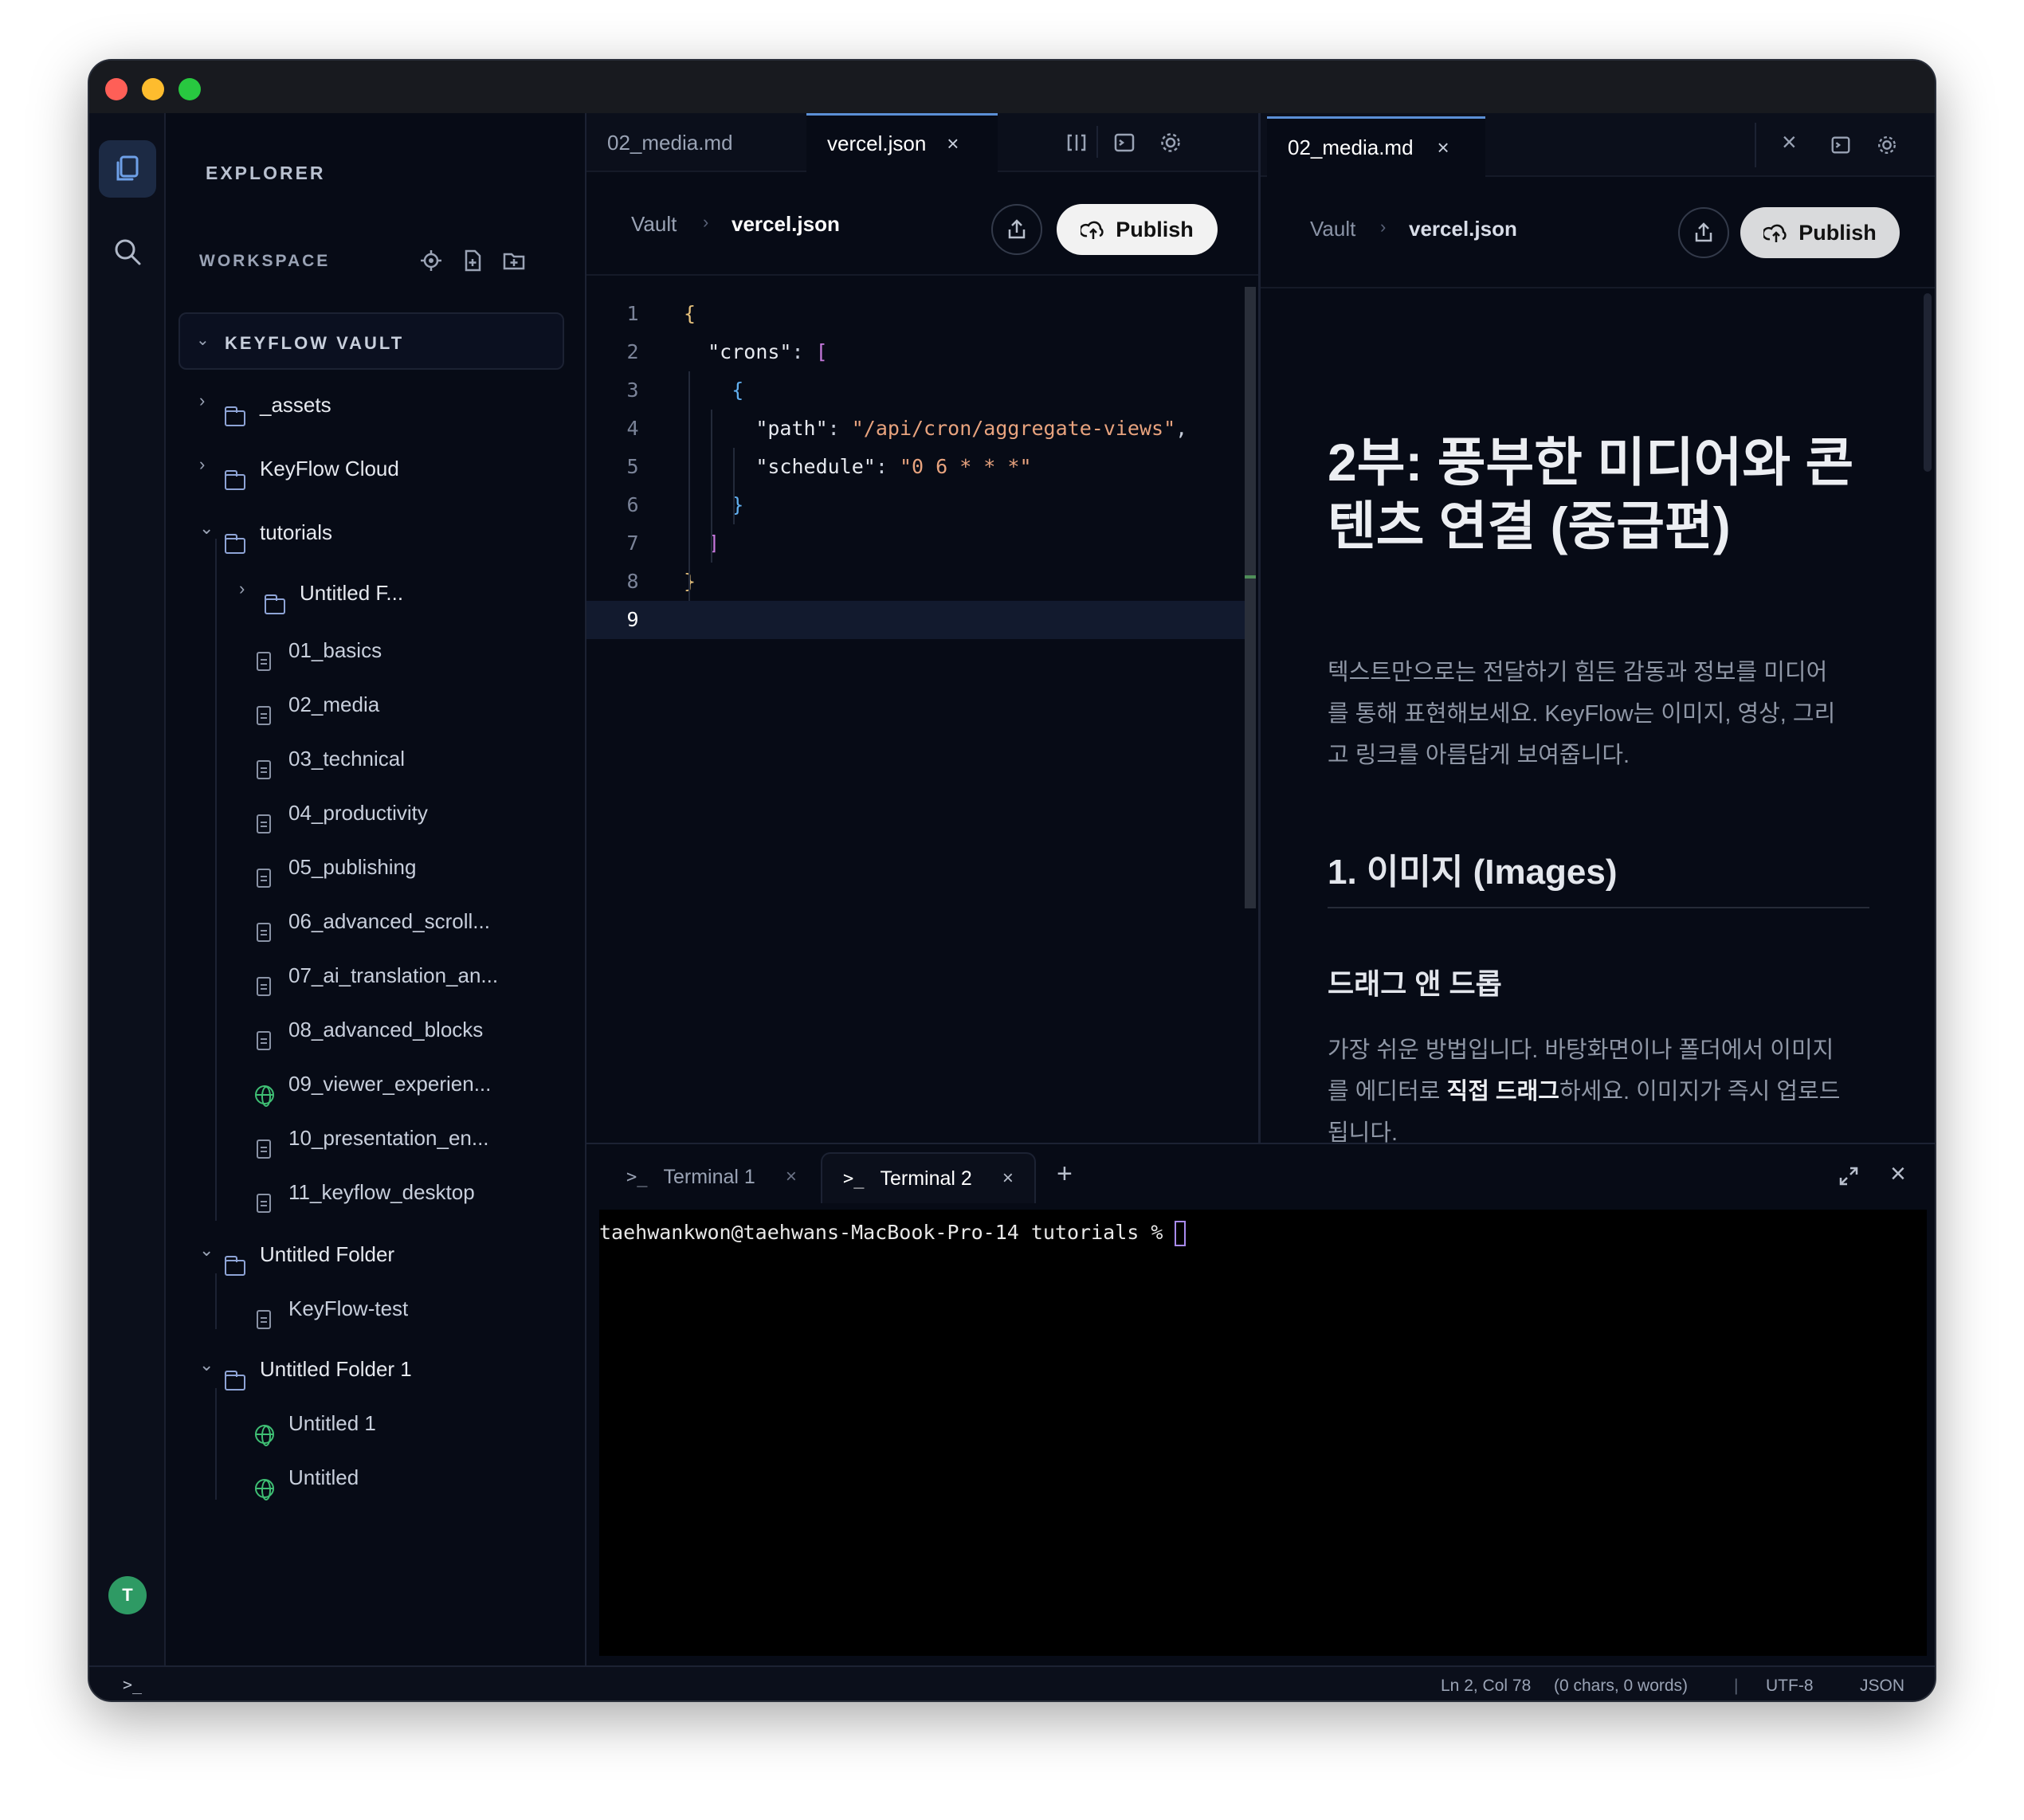  What do you see at coordinates (116, 89) in the screenshot?
I see `close-window-button` at bounding box center [116, 89].